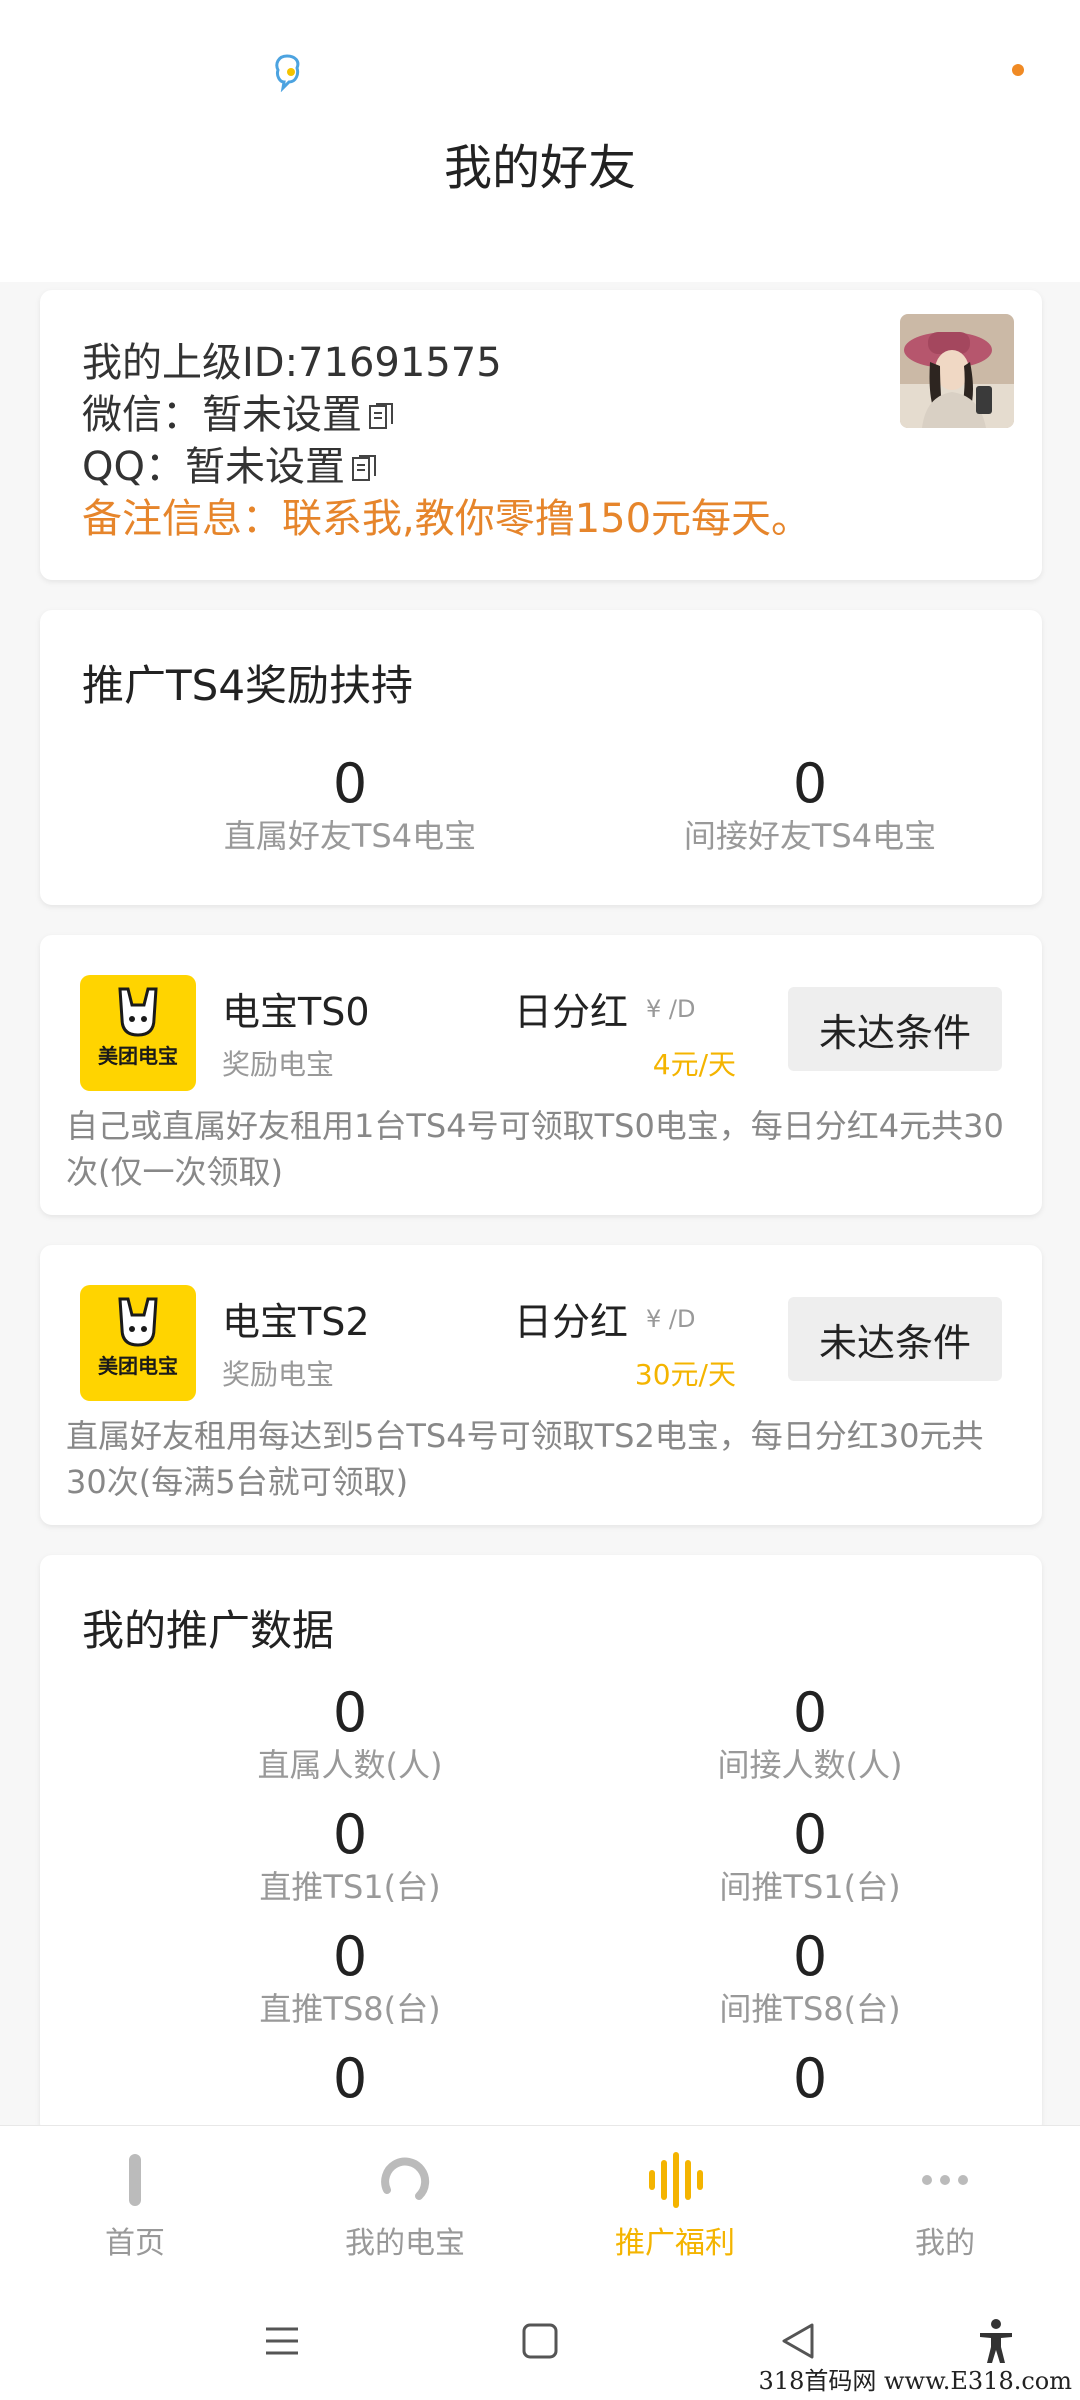  Describe the element at coordinates (213, 467) in the screenshot. I see `upline-qq-text: QQ：暂未设置` at that location.